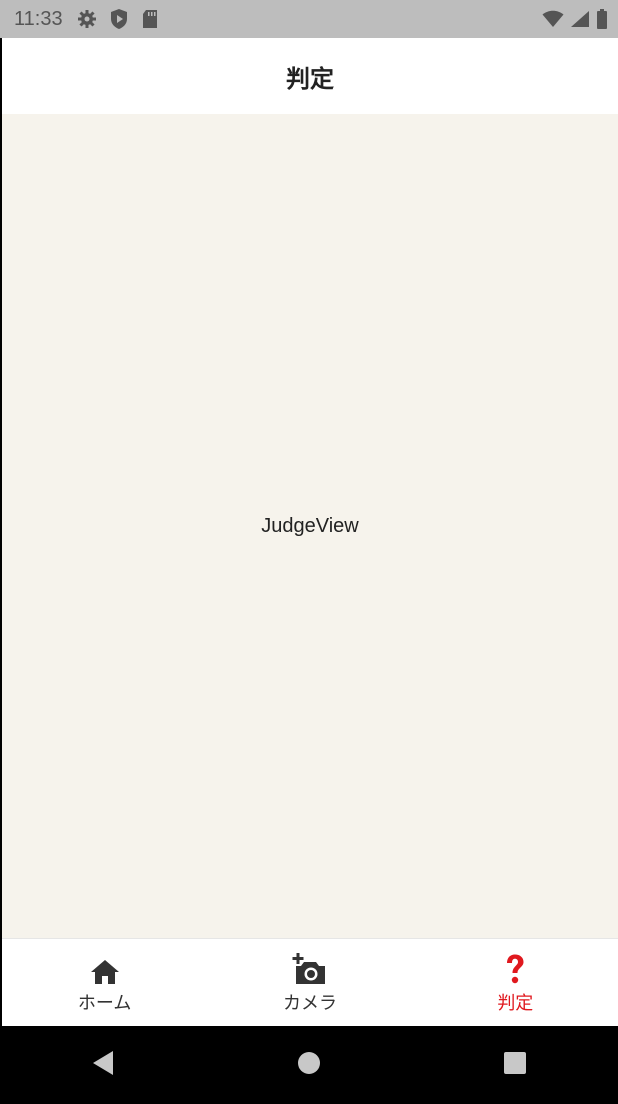 This screenshot has height=1104, width=618. I want to click on nav-item-camera: カメラ, so click(309, 983).